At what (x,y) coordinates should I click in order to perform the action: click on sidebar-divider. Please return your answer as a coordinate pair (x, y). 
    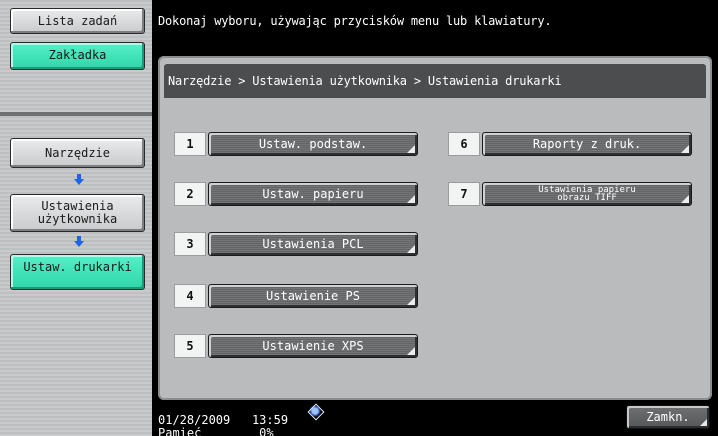
    Looking at the image, I should click on (76, 114).